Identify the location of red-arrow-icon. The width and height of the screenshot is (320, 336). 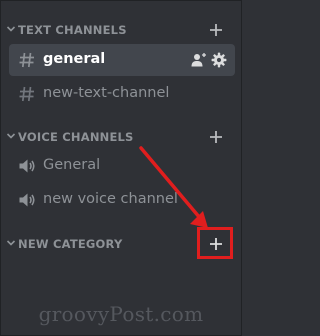
(173, 187).